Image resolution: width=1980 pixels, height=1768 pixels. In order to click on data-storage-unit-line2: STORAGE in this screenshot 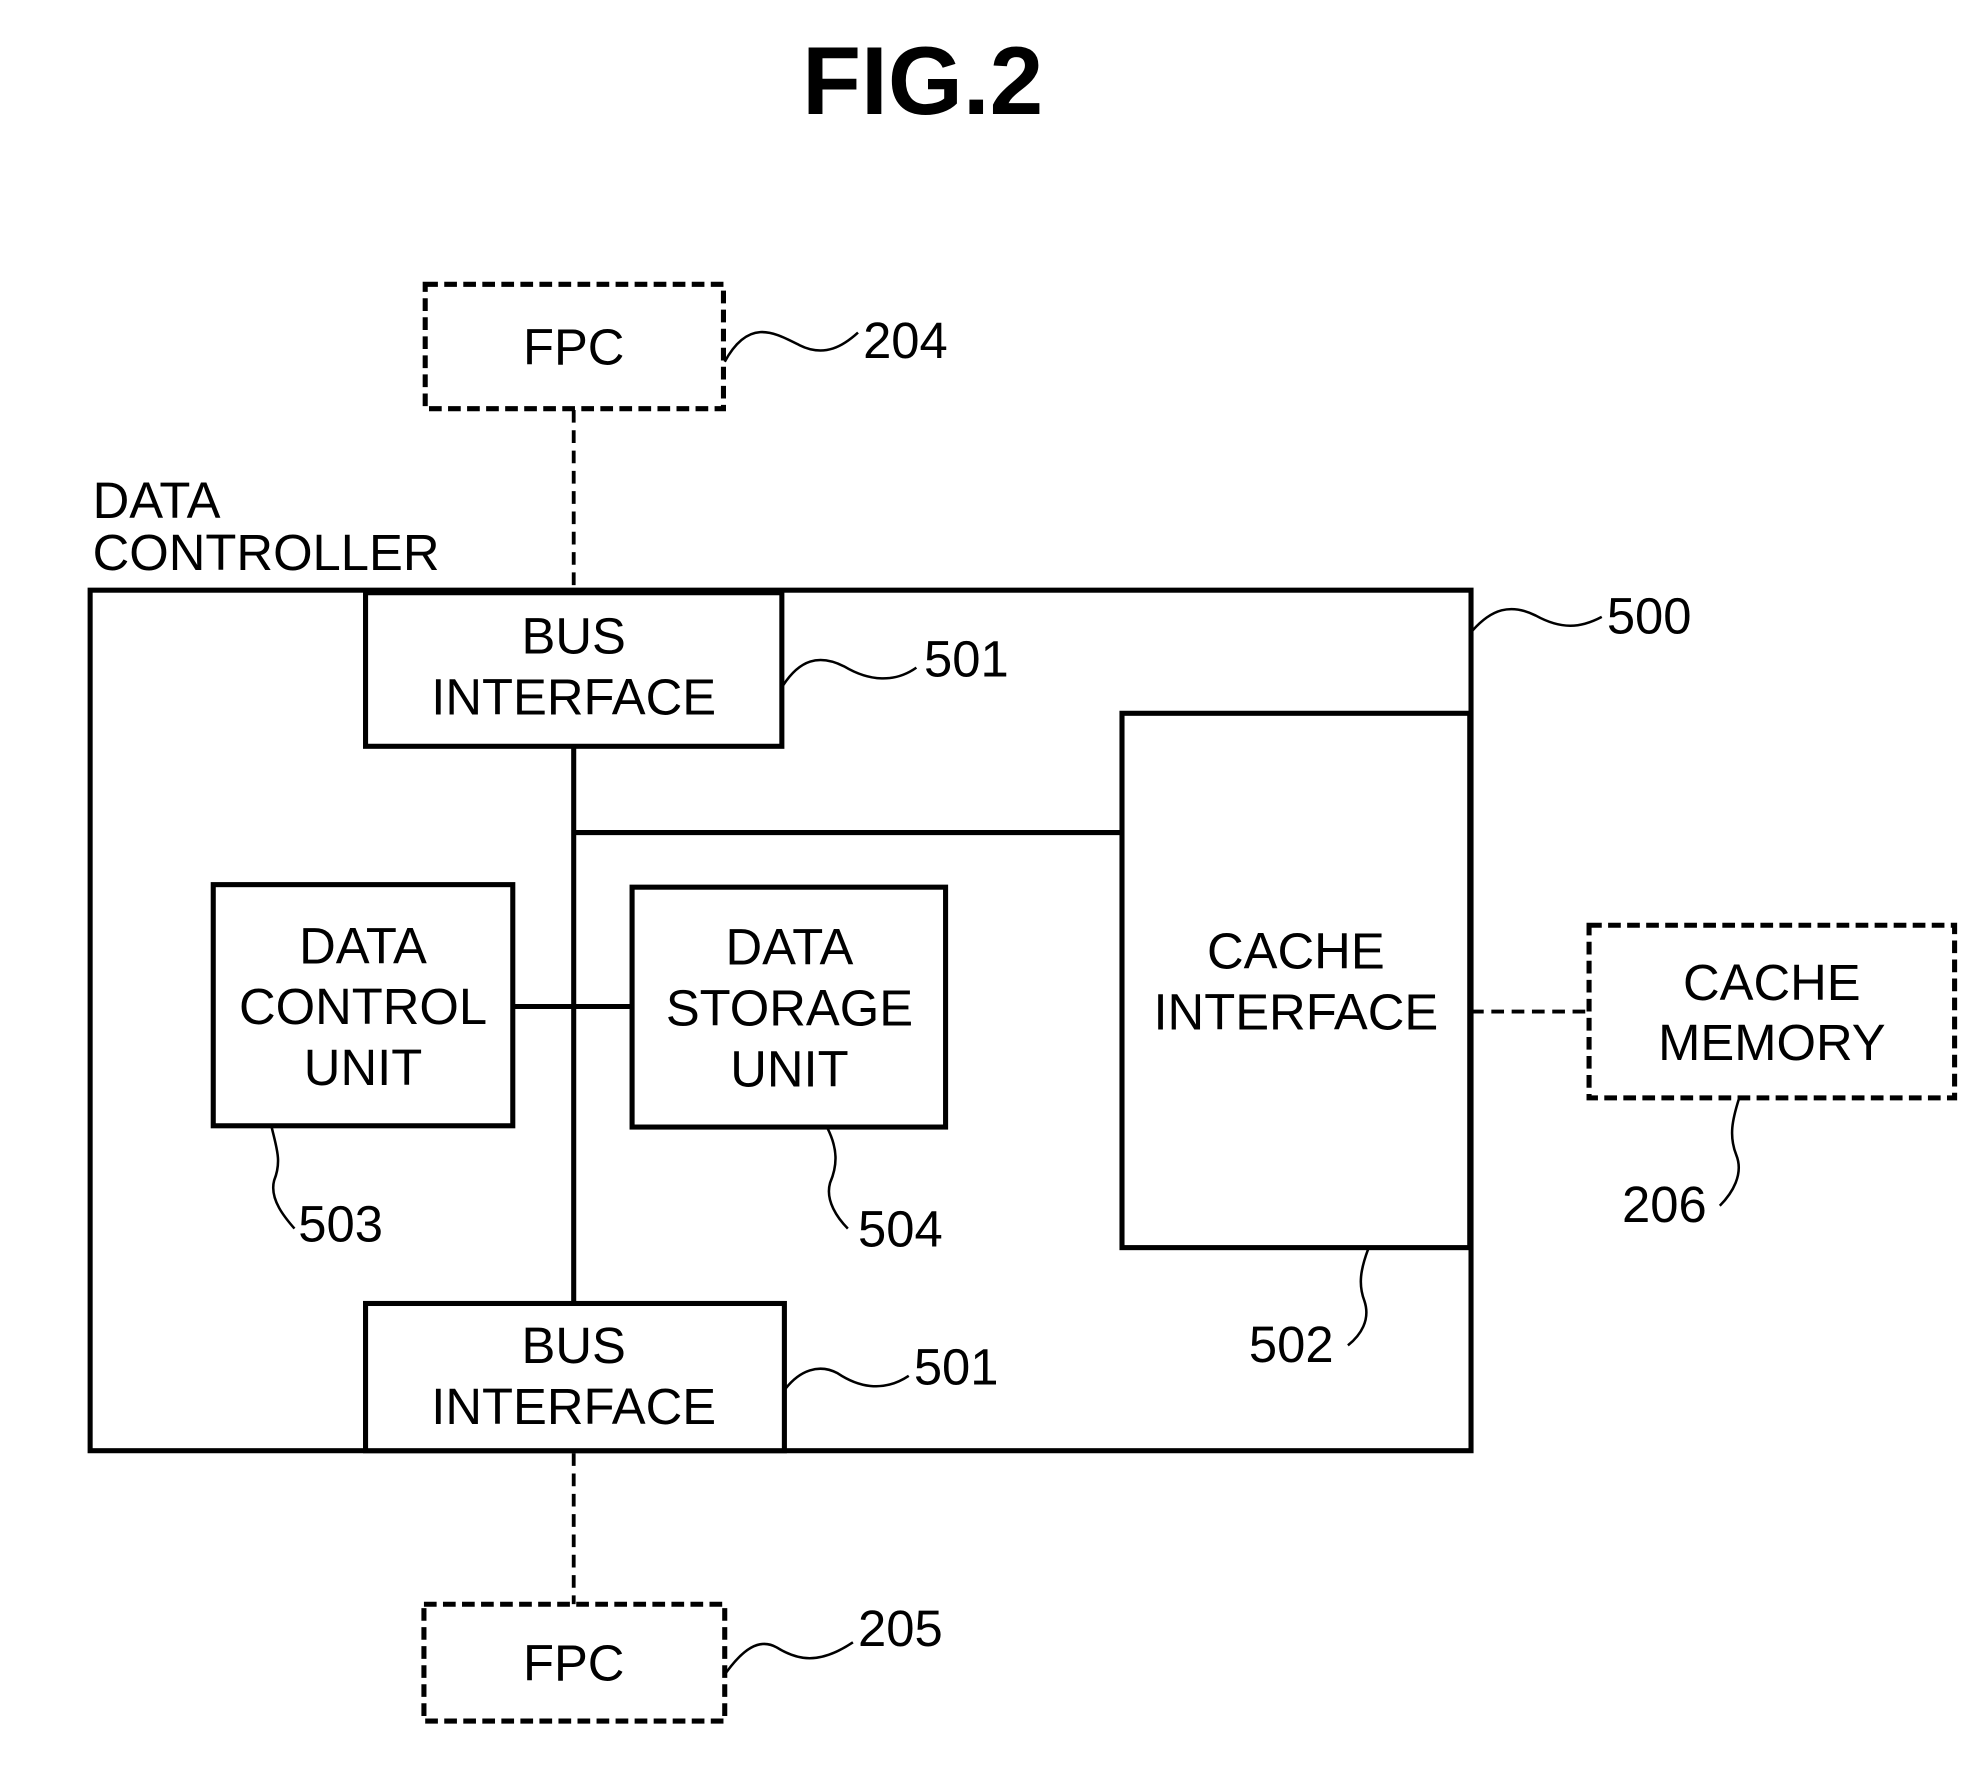, I will do `click(789, 1008)`.